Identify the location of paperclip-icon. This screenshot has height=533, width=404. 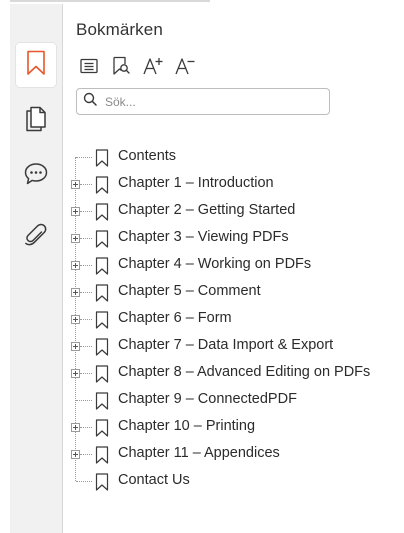
(36, 236).